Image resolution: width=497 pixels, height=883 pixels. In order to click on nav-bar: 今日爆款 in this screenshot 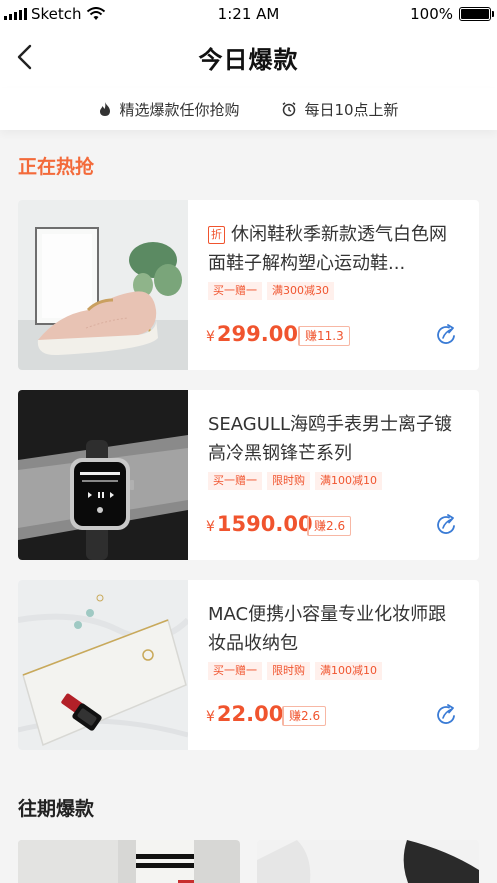, I will do `click(248, 58)`.